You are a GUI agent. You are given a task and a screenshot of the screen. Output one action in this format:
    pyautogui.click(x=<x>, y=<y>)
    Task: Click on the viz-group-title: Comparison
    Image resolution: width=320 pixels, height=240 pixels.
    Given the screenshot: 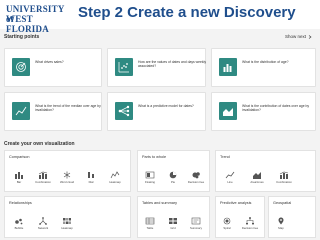 What is the action you would take?
    pyautogui.click(x=19, y=157)
    